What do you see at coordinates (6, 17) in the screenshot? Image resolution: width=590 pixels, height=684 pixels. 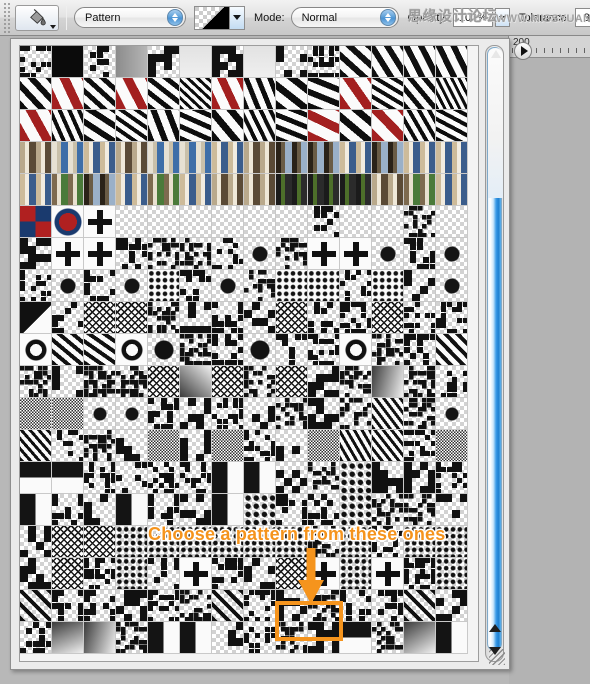 I see `toolbar-drag-grip` at bounding box center [6, 17].